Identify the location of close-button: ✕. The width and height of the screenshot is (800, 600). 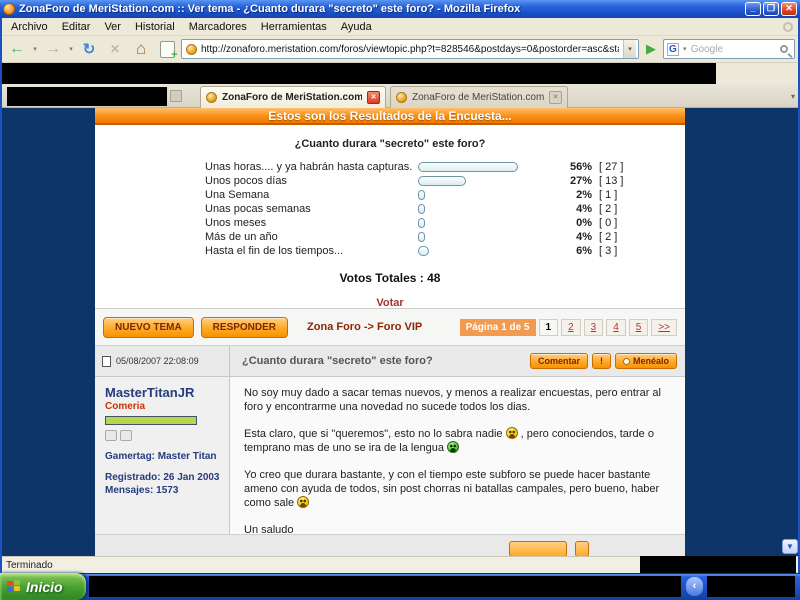
(789, 9).